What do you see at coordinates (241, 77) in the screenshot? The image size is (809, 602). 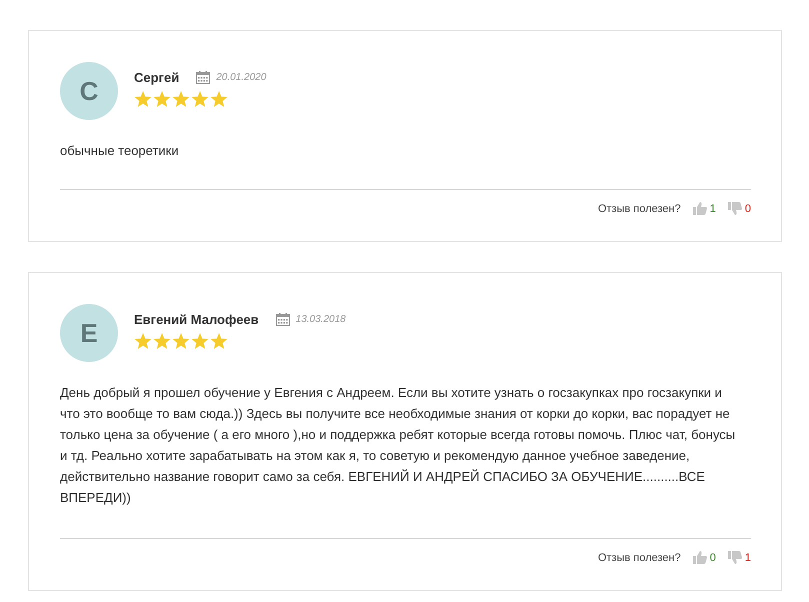 I see `review-date: 20.01.2020` at bounding box center [241, 77].